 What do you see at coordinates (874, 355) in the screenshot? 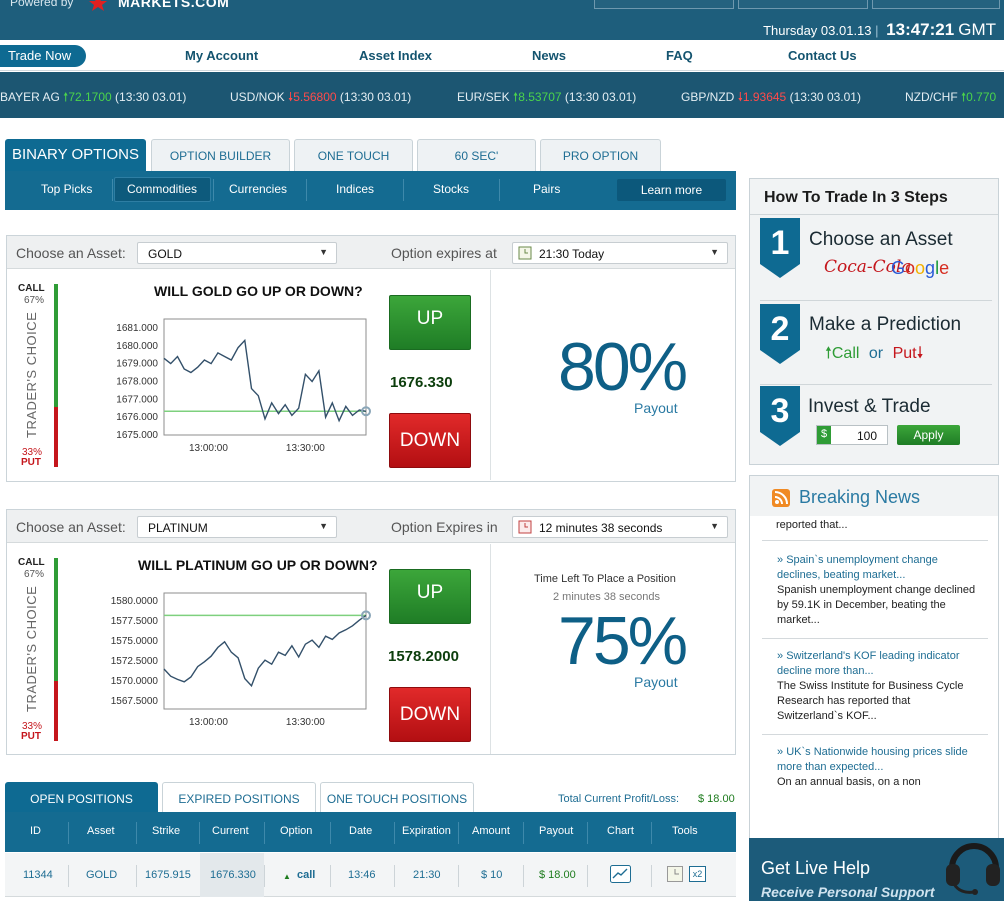
I see `call-or-put: 🠕Call or Put🠗` at bounding box center [874, 355].